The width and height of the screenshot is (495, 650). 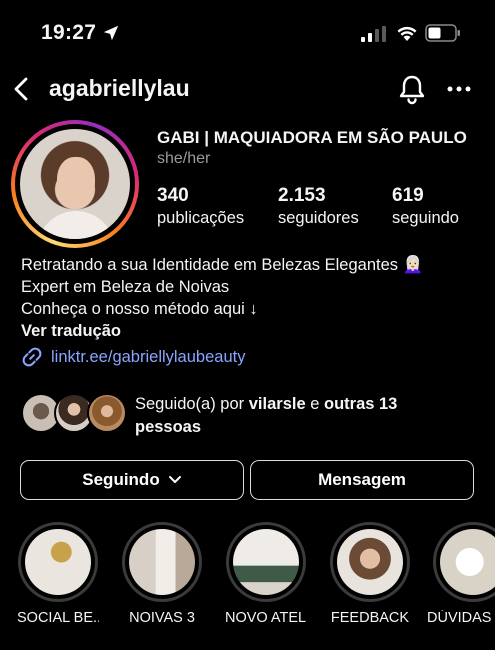 I want to click on highlight-atelie: NOVO ATELIÊ, so click(x=266, y=574).